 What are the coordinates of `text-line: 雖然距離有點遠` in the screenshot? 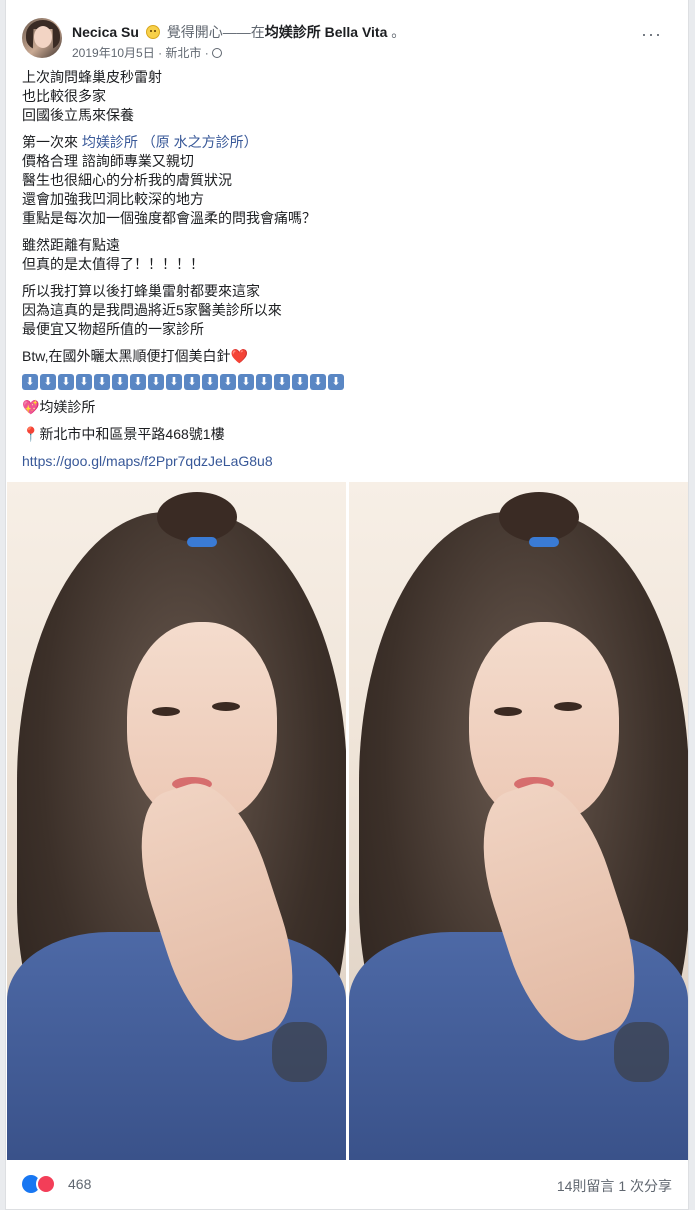 It's located at (71, 245).